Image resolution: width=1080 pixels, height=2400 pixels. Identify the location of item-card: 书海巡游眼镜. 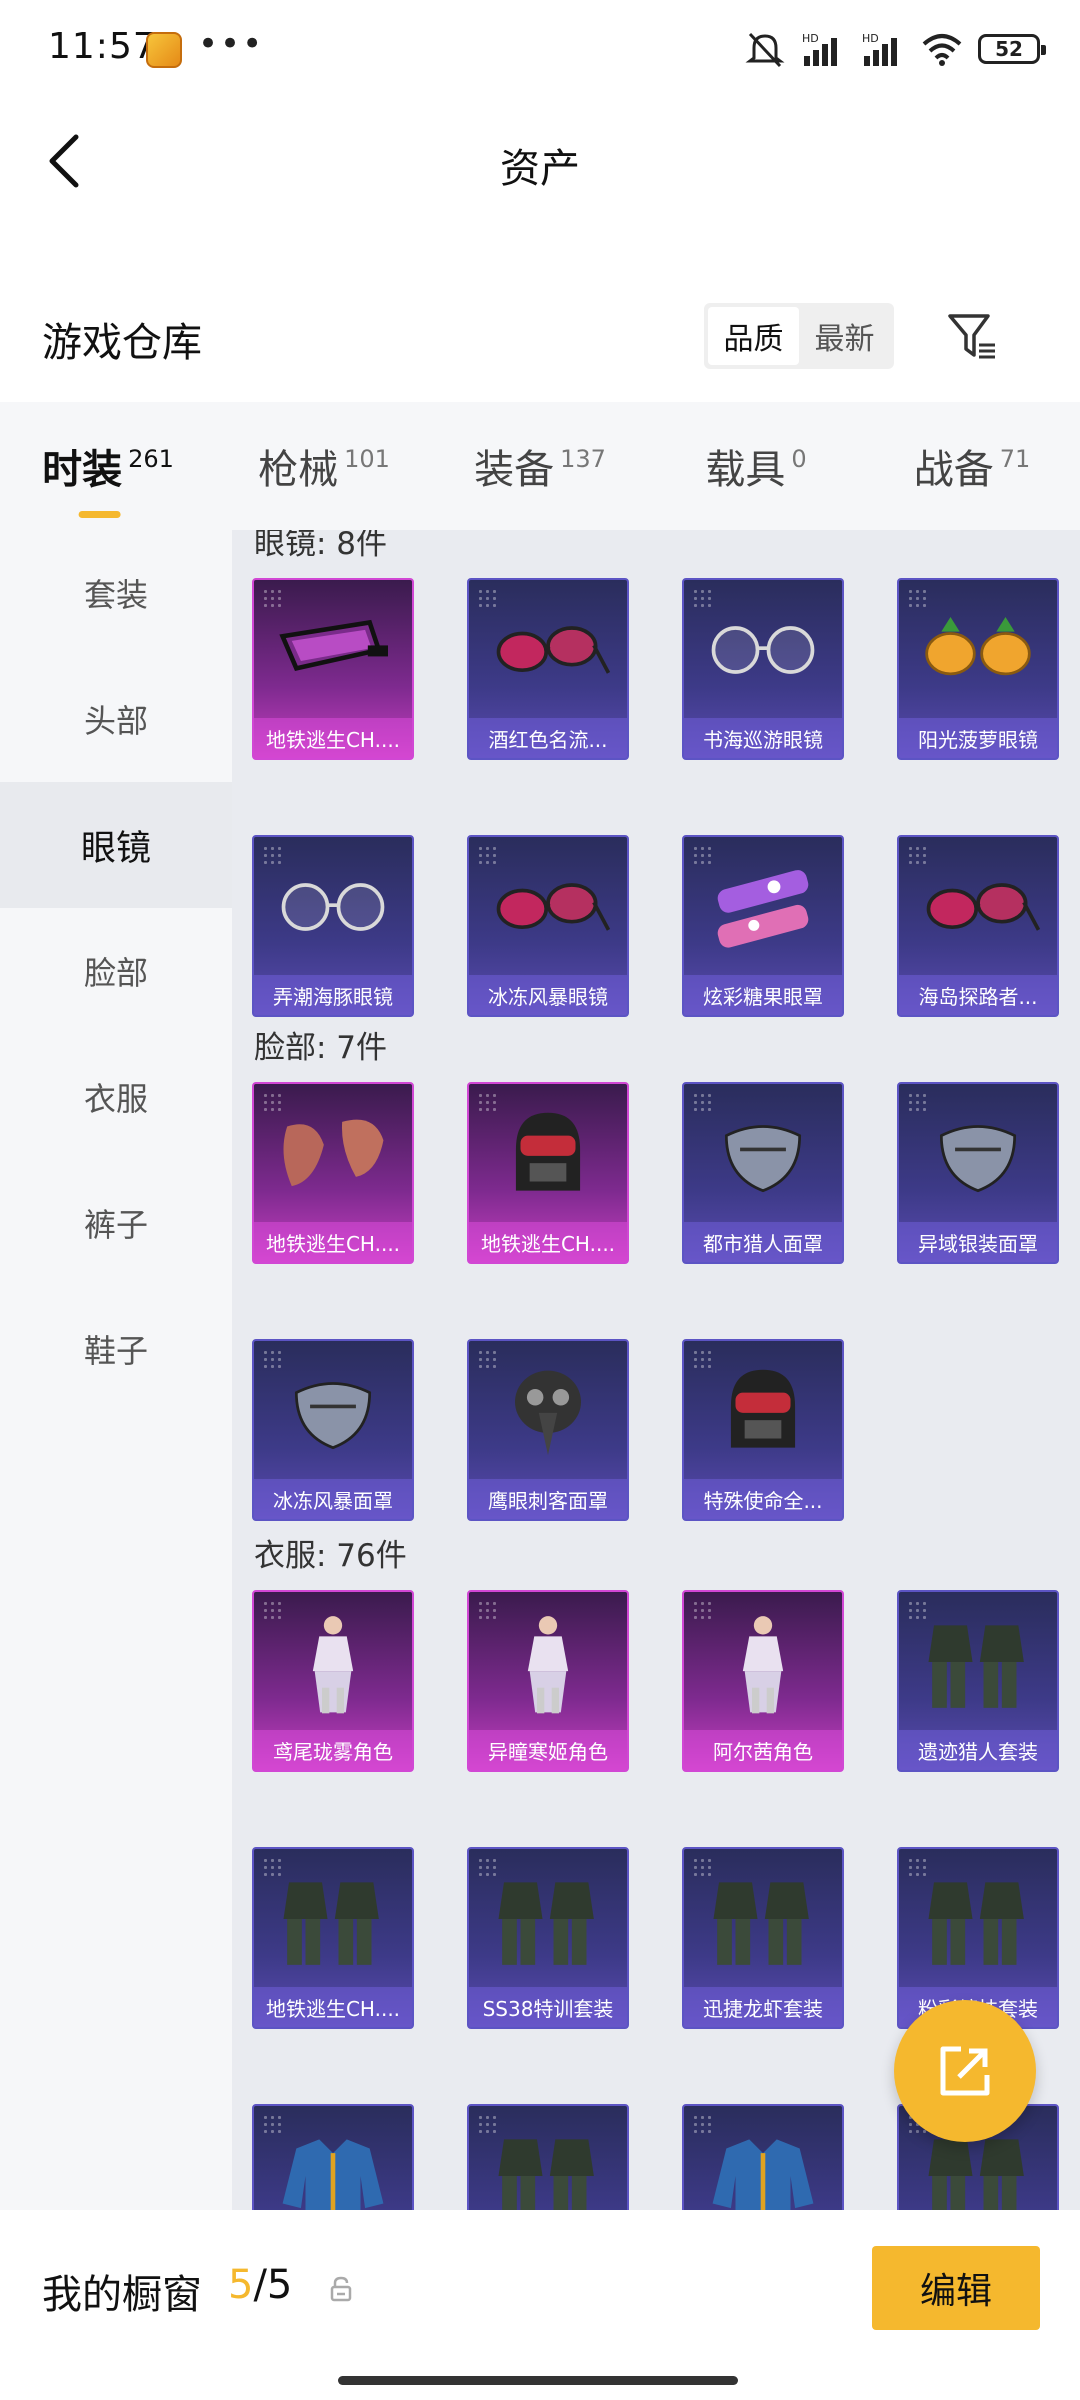
(763, 669).